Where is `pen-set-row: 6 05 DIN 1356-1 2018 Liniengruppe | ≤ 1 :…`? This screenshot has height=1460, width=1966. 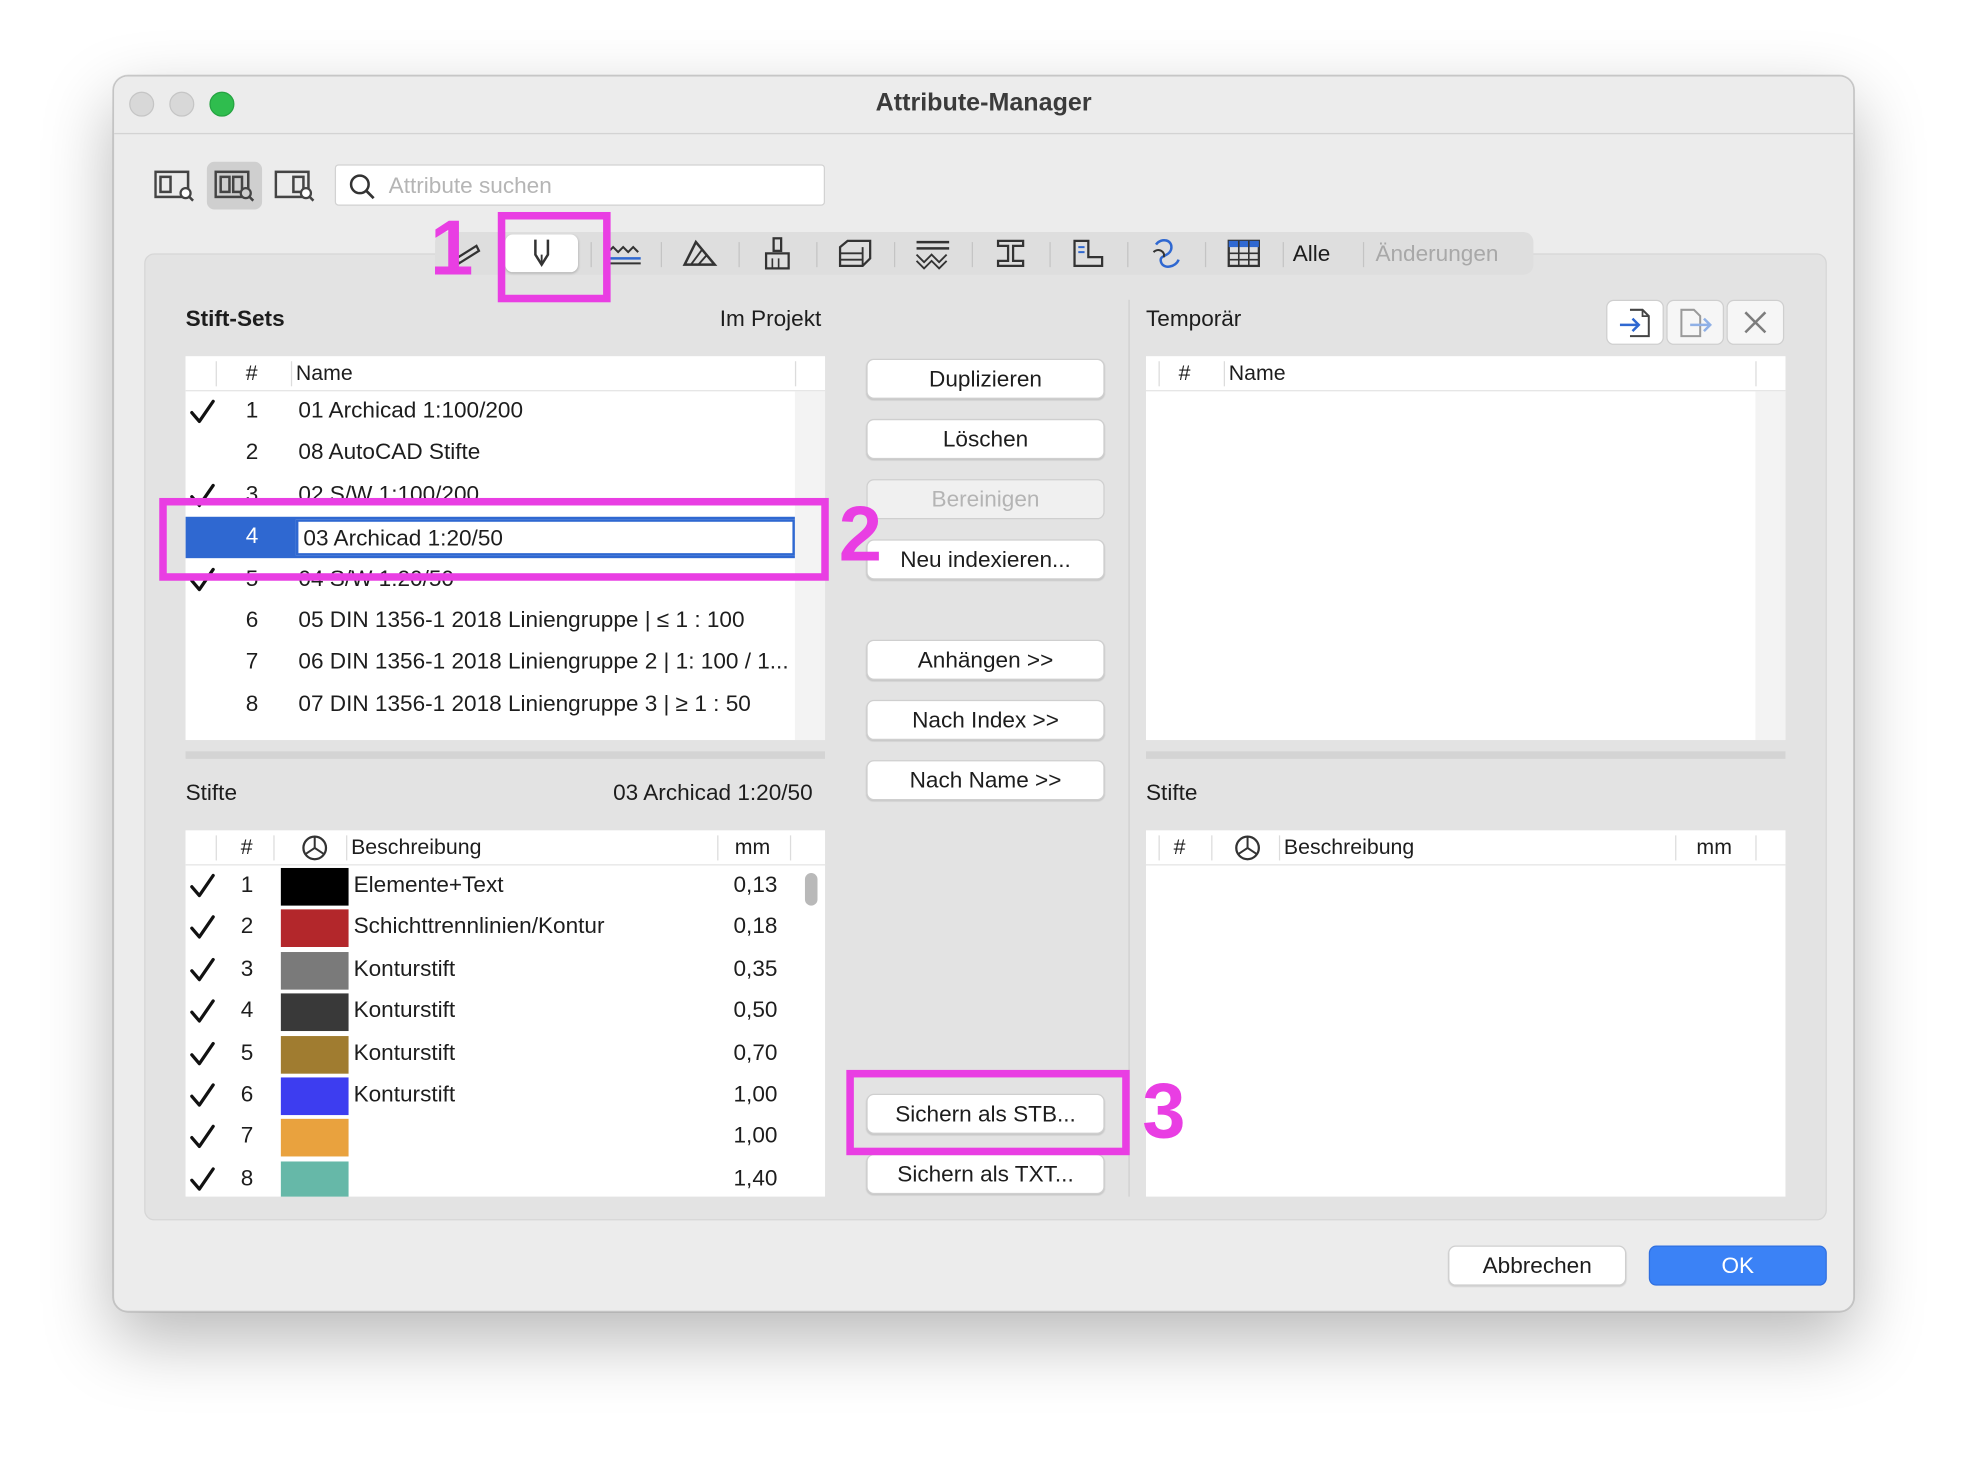 pen-set-row: 6 05 DIN 1356-1 2018 Liniengruppe | ≤ 1 :… is located at coordinates (490, 621).